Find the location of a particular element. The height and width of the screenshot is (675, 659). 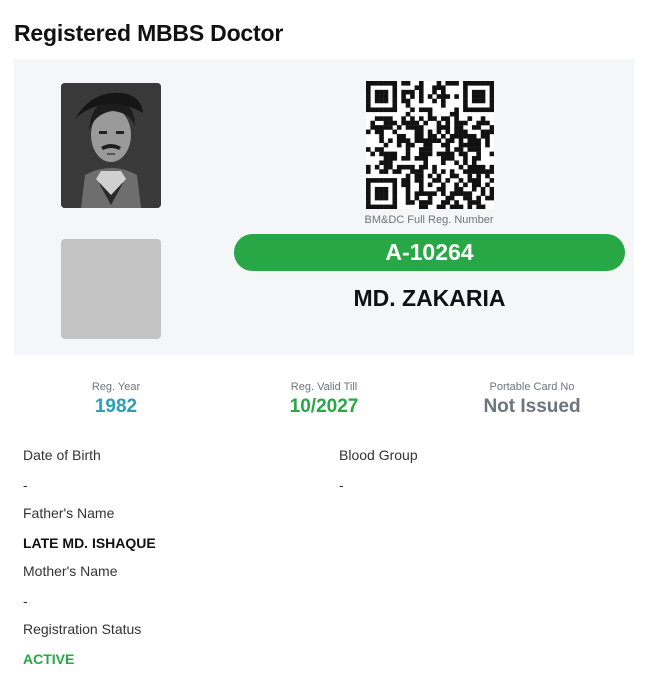

signature-placeholder is located at coordinates (111, 289).